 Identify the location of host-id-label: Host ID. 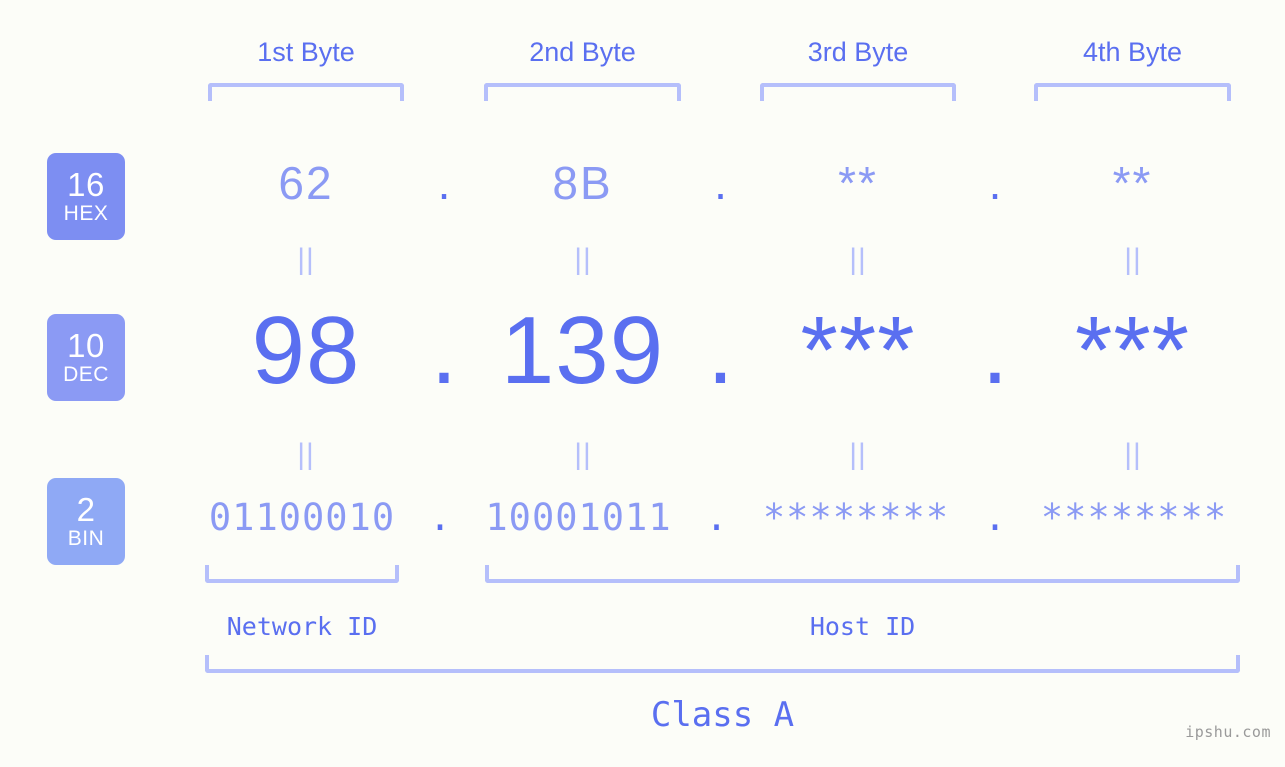
(862, 626).